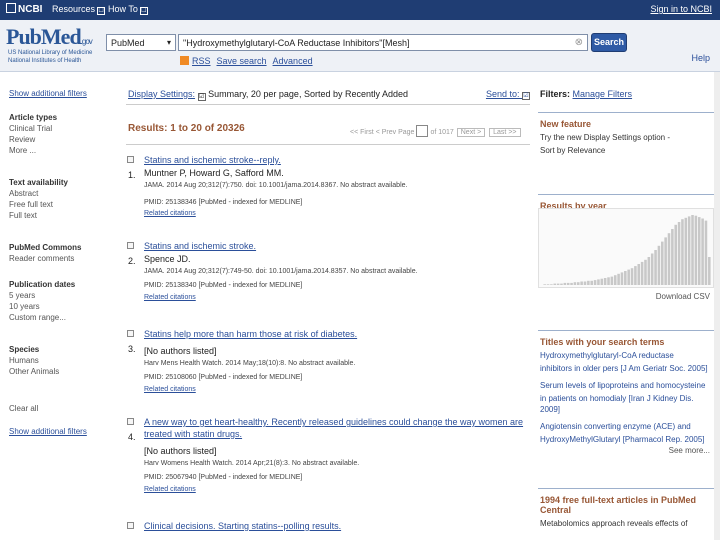 The image size is (720, 540). Describe the element at coordinates (626, 426) in the screenshot. I see `title-link: Angiotensin converting enzyme (ACE) and` at that location.